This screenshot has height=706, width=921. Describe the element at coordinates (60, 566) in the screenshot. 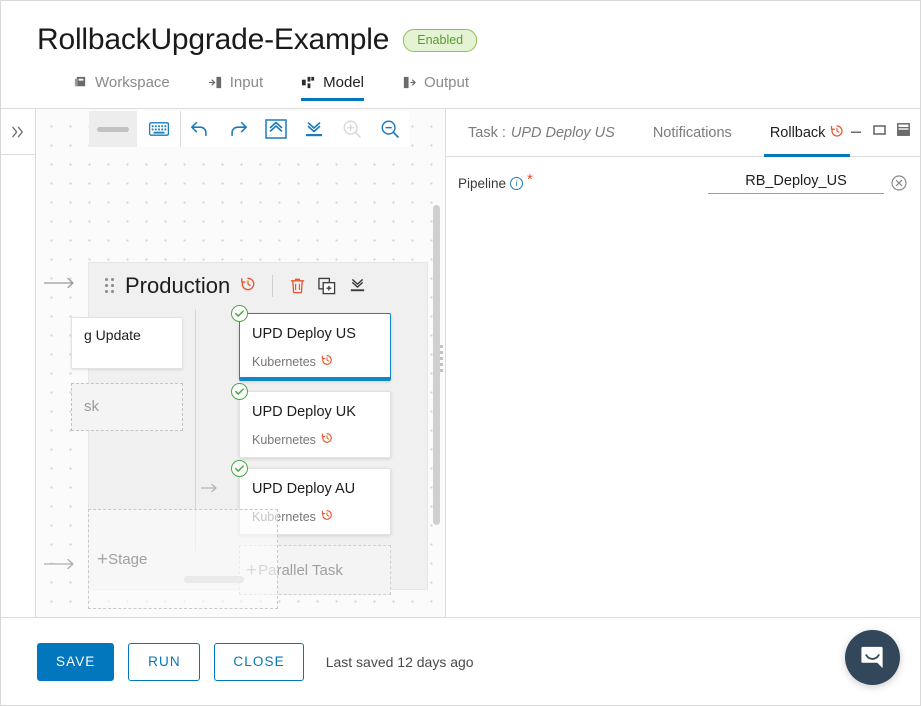

I see `add-stage-arrow` at that location.